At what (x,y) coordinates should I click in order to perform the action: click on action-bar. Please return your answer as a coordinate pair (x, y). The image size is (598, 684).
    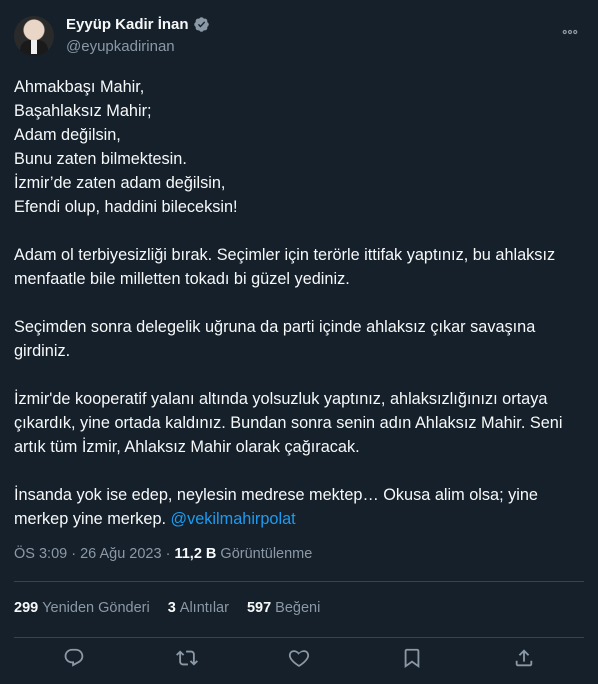
    Looking at the image, I should click on (299, 661).